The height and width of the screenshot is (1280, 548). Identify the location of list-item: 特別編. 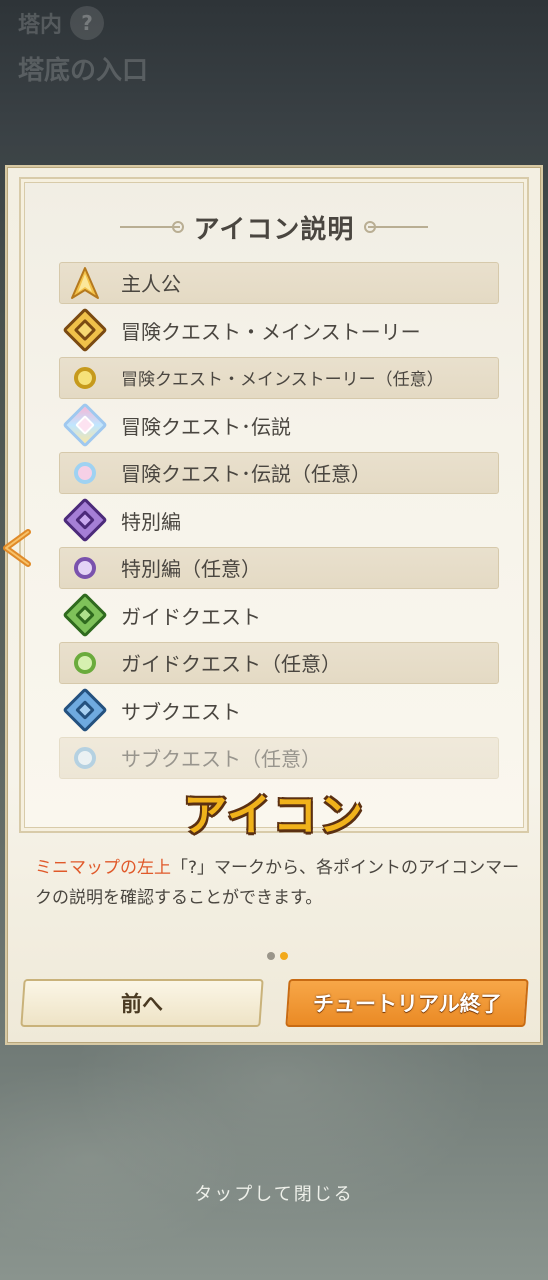
(279, 521).